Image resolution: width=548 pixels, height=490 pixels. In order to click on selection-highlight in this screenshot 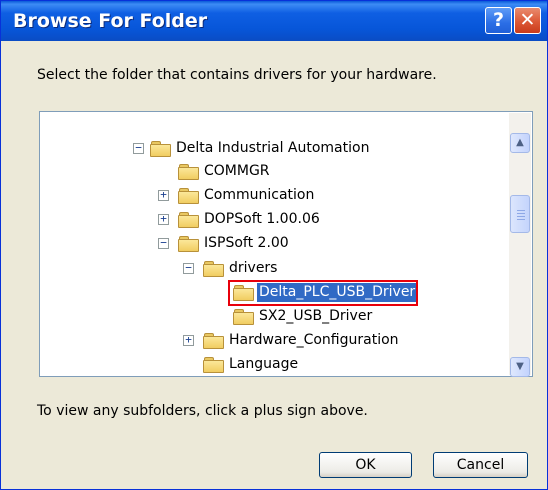, I will do `click(323, 293)`.